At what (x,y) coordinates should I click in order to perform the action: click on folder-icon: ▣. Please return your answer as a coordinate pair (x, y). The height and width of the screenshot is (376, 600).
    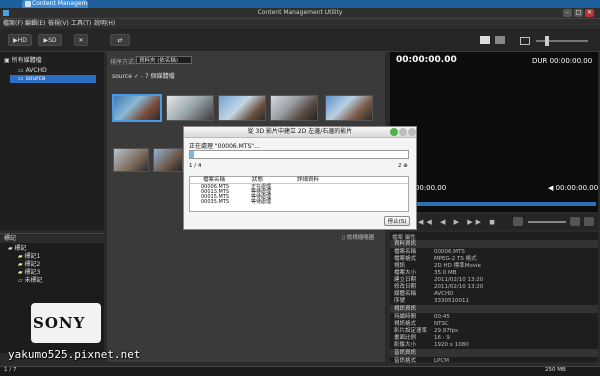
    Looking at the image, I should click on (8, 60).